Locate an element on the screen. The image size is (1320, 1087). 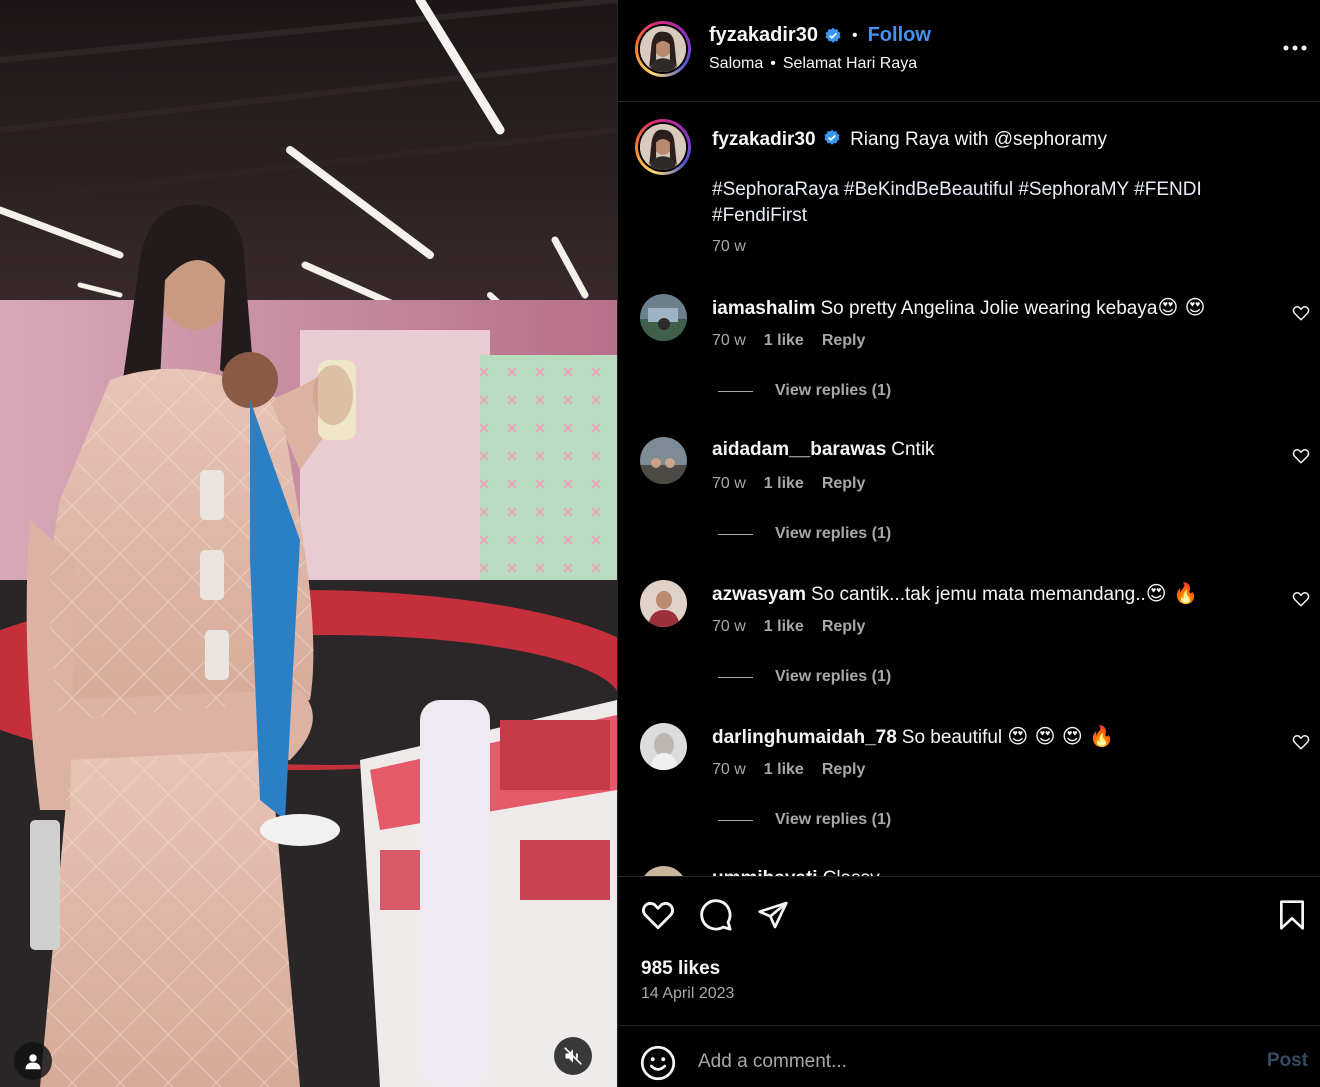
author-avatar is located at coordinates (663, 49).